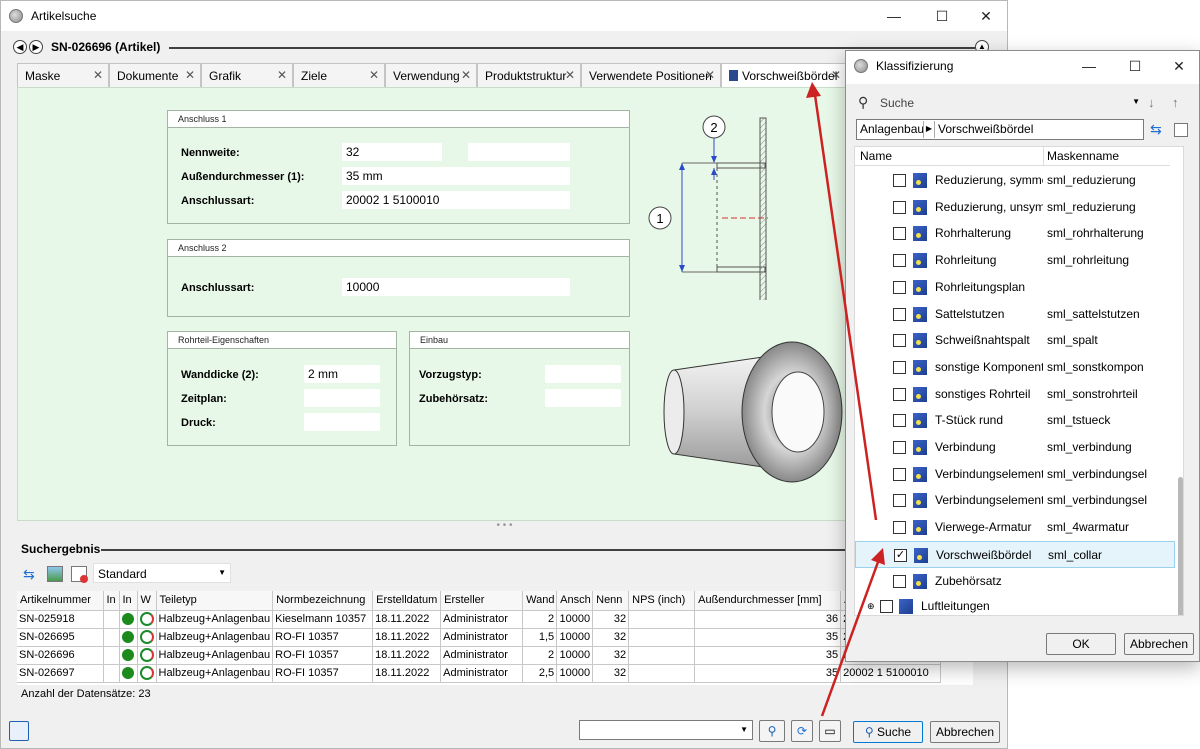  Describe the element at coordinates (456, 287) in the screenshot. I see `anschlussart-2-field: 10000` at that location.